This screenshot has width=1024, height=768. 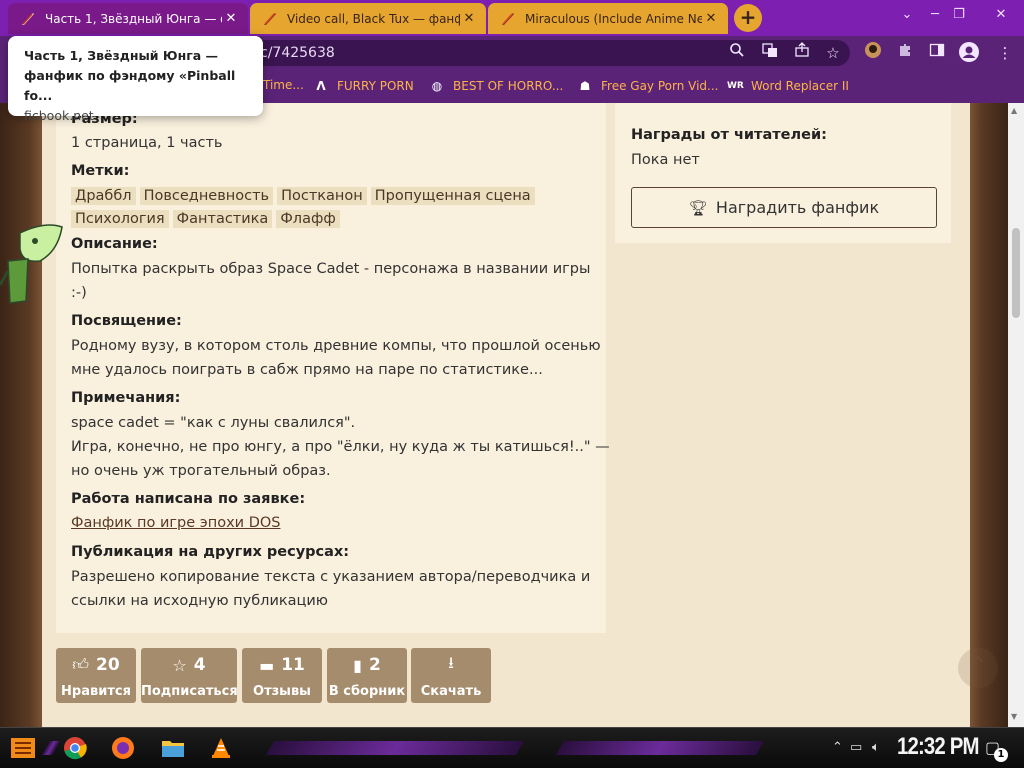 I want to click on tray-chevron-icon: ⌃, so click(x=837, y=747).